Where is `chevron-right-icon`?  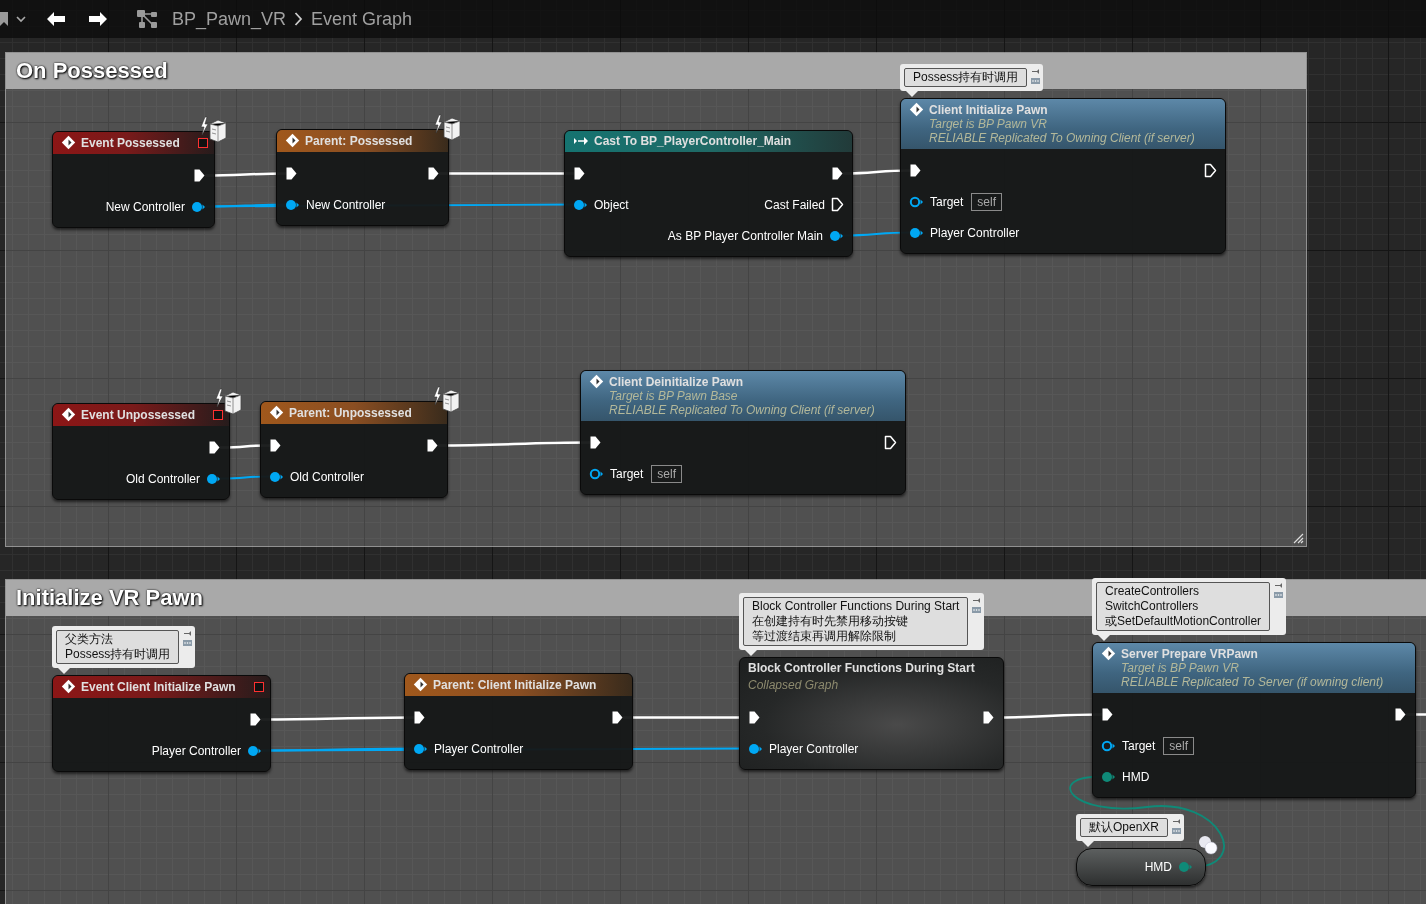
chevron-right-icon is located at coordinates (299, 19).